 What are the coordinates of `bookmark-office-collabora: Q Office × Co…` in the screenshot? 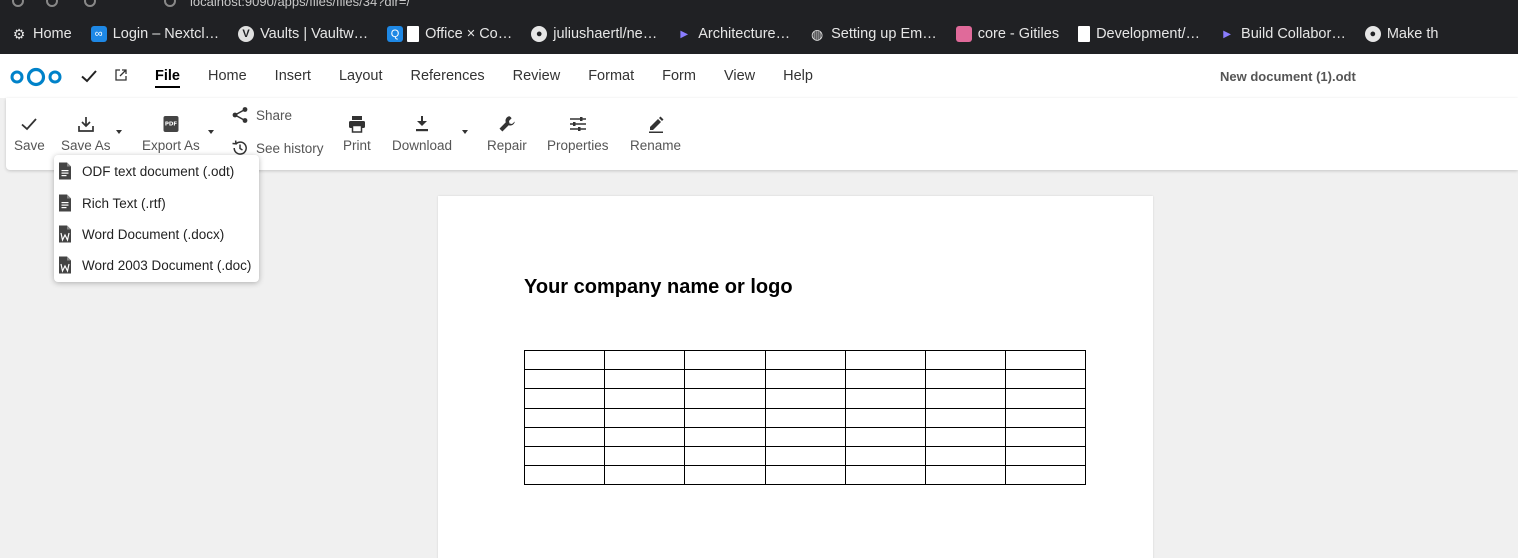 It's located at (449, 34).